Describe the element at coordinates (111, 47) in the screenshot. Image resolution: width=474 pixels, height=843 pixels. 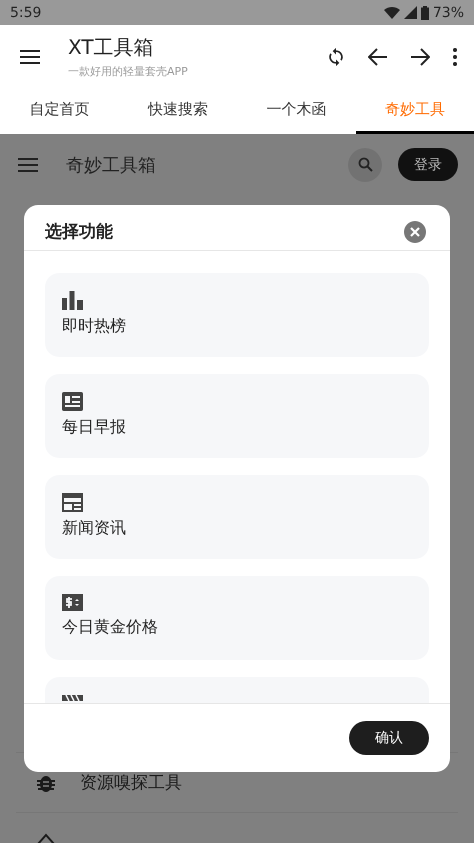
I see `app-title: XT工具箱` at that location.